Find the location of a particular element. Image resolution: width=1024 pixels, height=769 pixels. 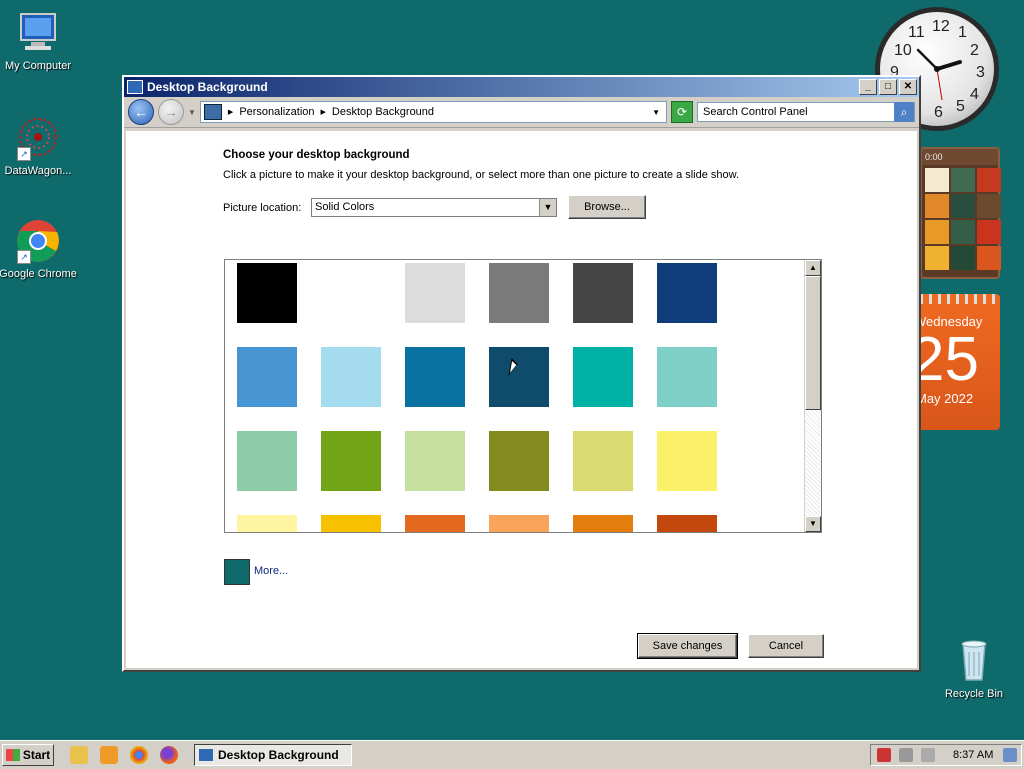

desktop-icon-my-computer: My Computer is located at coordinates (39, 41).